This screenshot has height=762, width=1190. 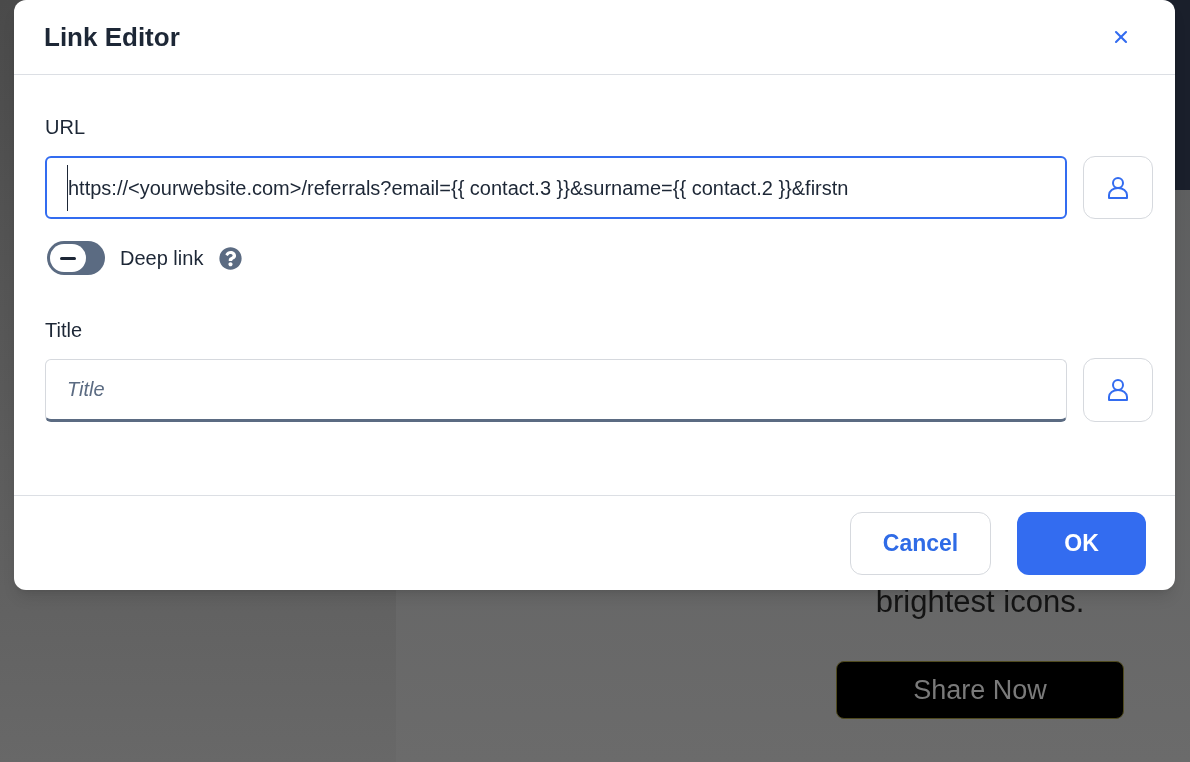 What do you see at coordinates (68, 258) in the screenshot?
I see `minus-icon` at bounding box center [68, 258].